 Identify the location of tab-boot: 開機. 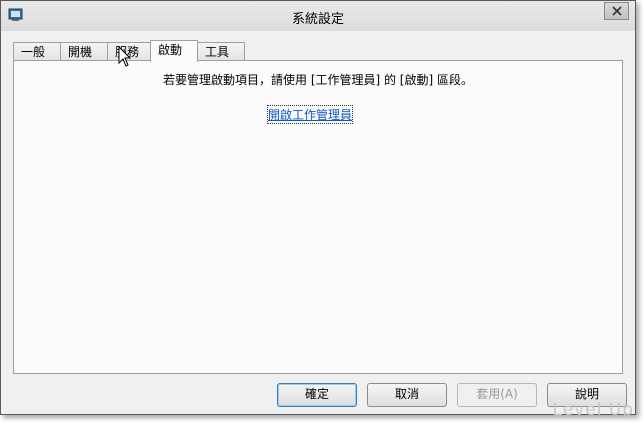
(84, 51).